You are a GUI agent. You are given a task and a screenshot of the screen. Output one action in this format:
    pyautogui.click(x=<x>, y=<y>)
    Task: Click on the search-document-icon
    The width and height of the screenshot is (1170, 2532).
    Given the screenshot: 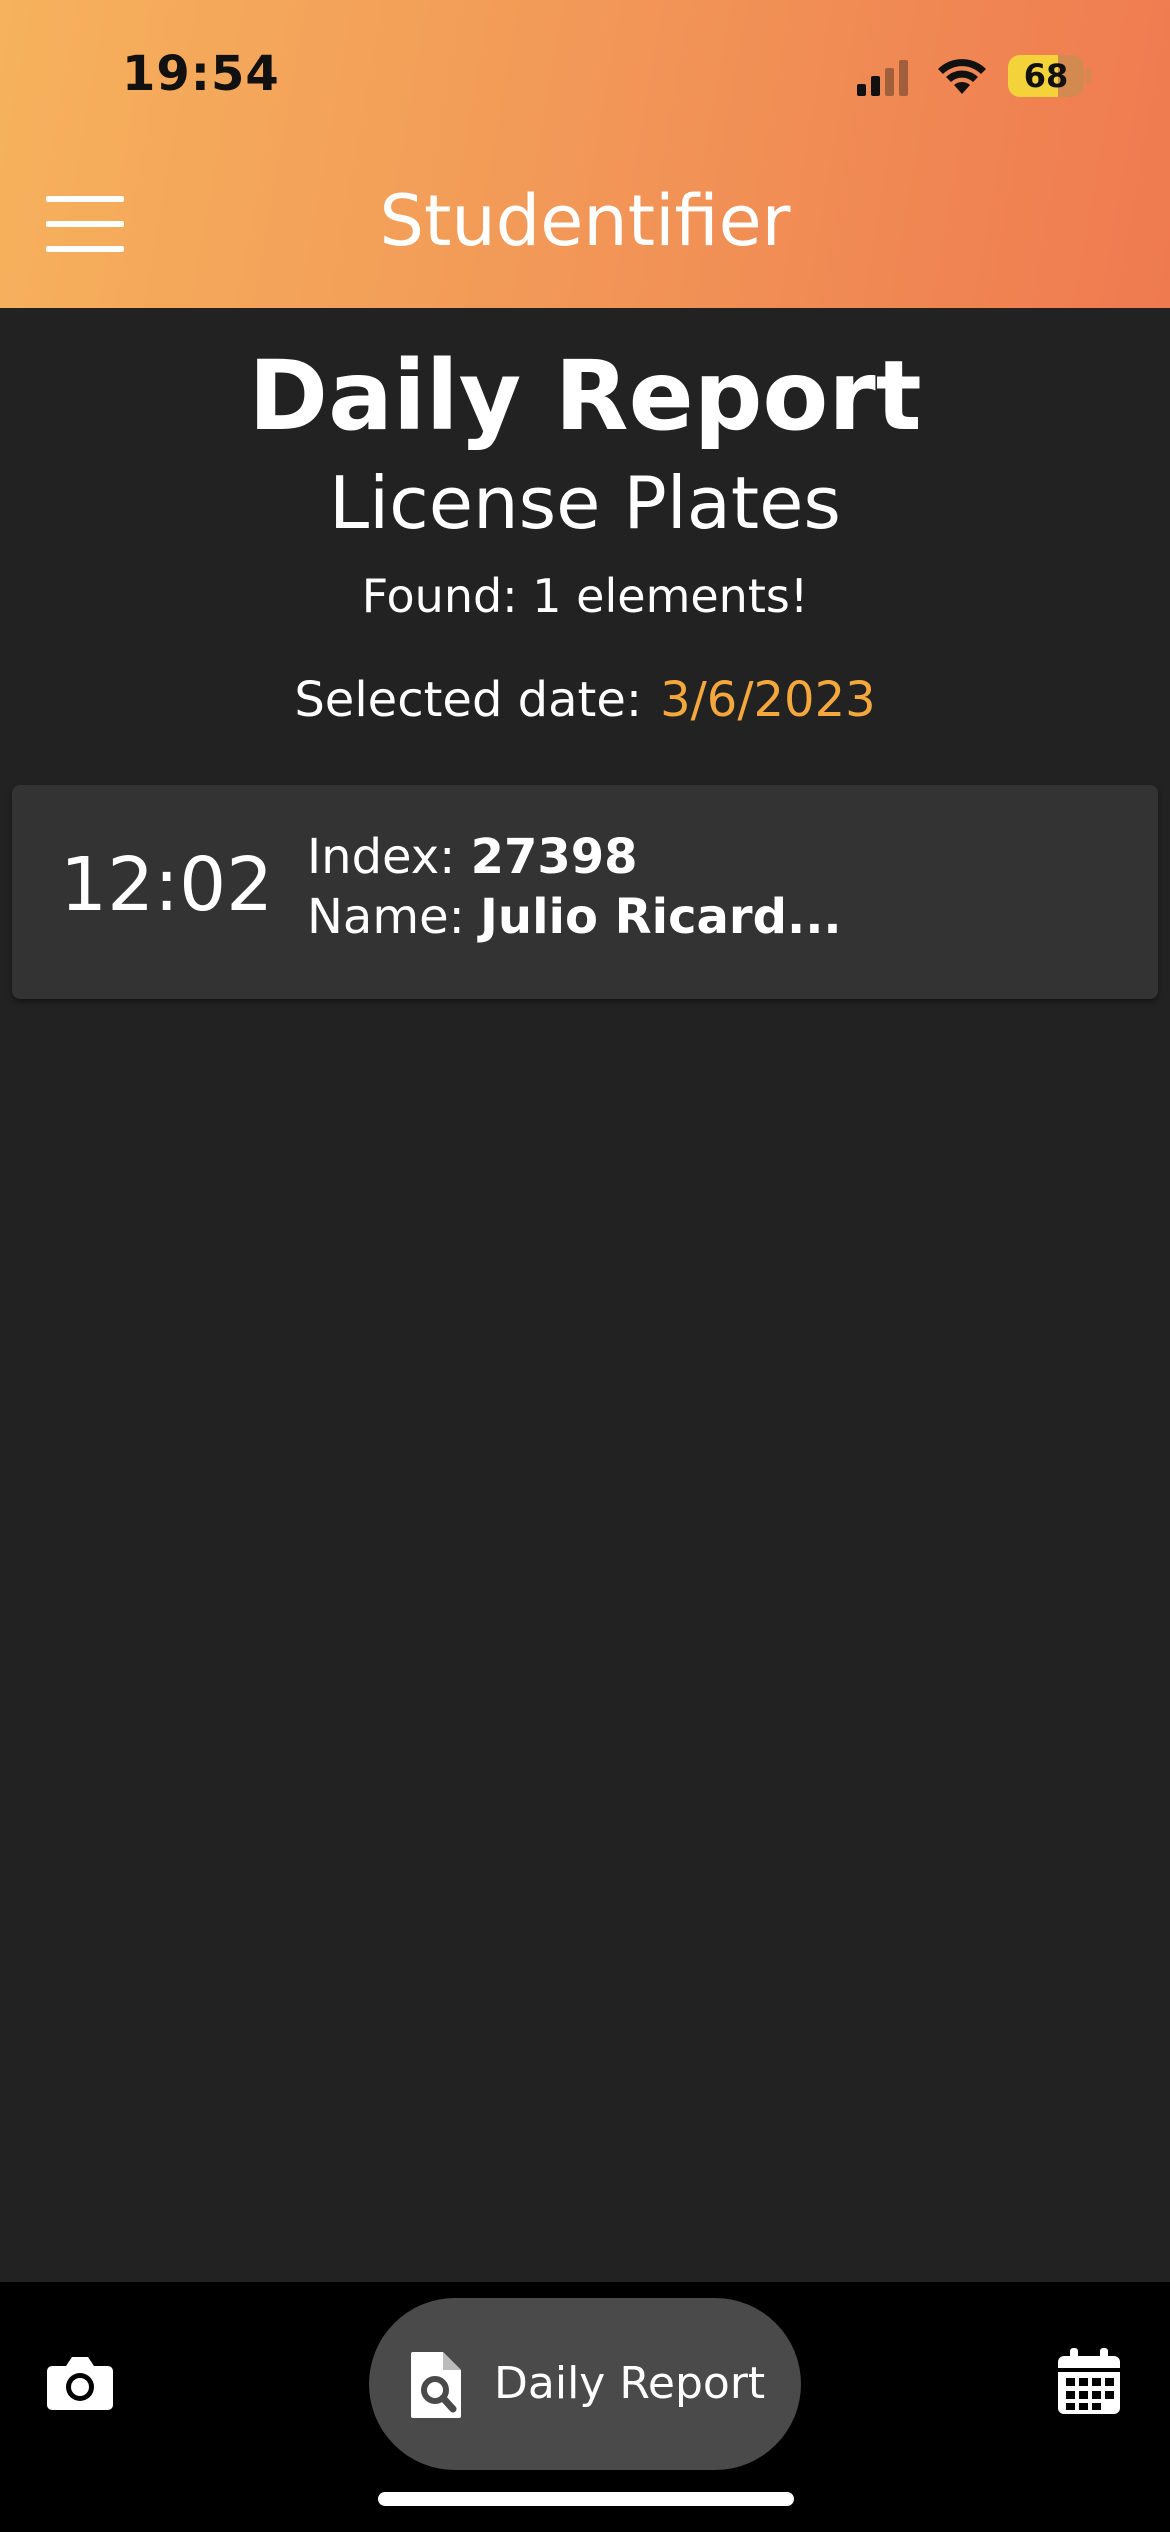 What is the action you would take?
    pyautogui.click(x=436, y=2385)
    